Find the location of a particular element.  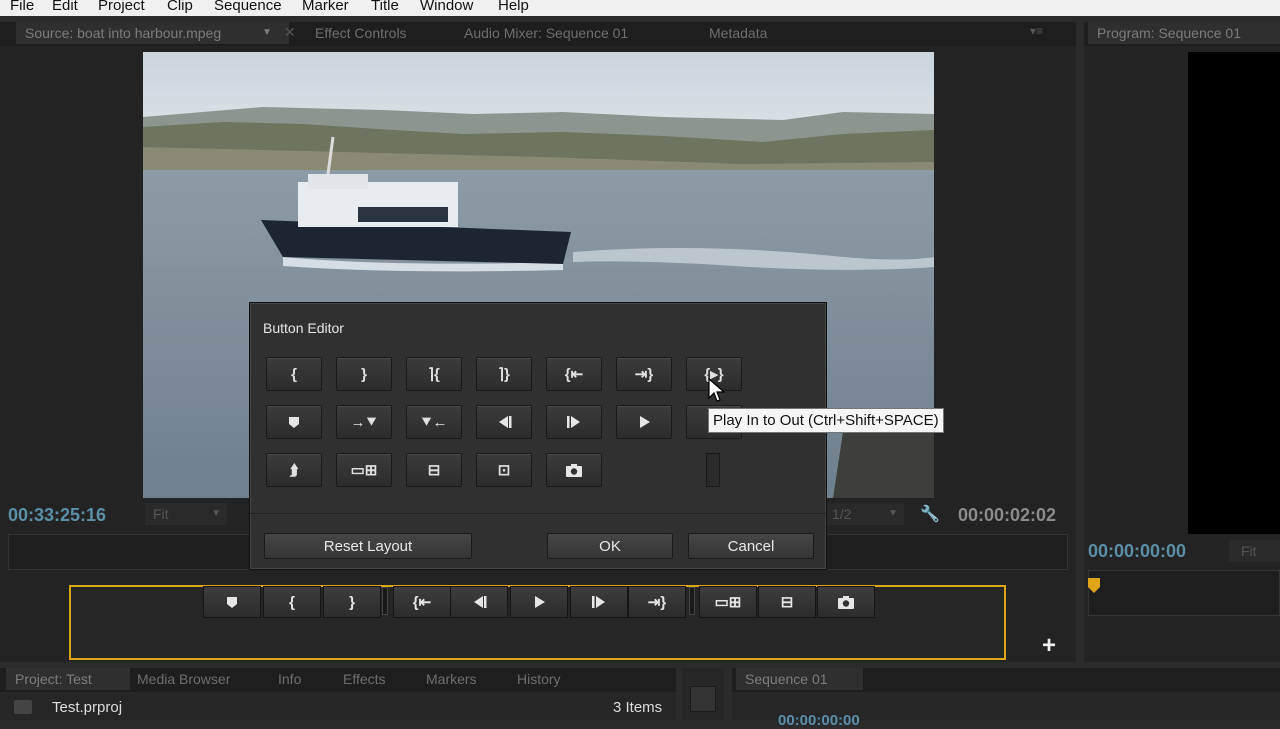

menu-file: File is located at coordinates (22, 7).